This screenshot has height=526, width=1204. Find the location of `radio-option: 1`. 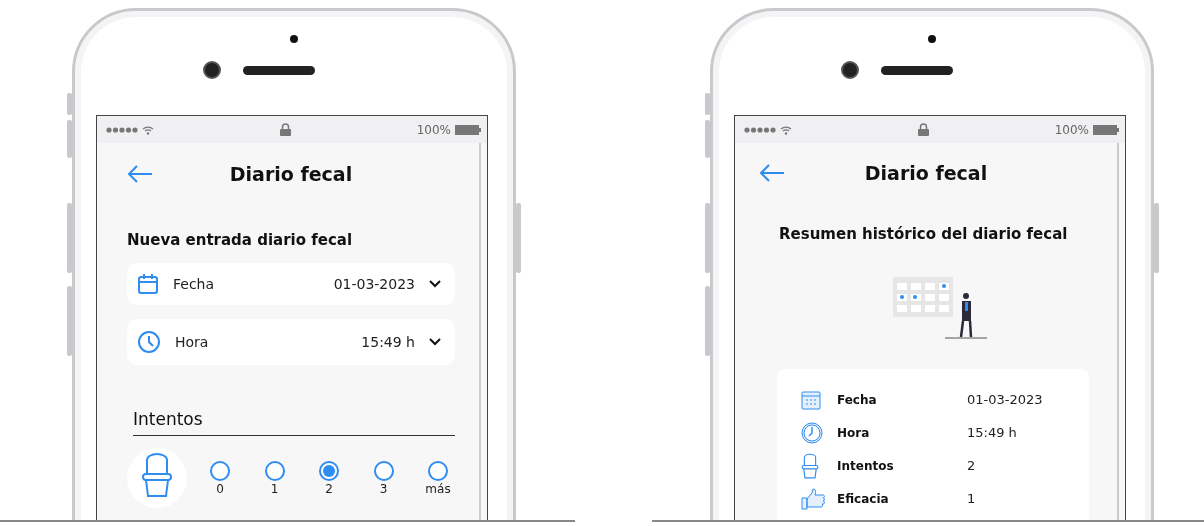

radio-option: 1 is located at coordinates (274, 478).